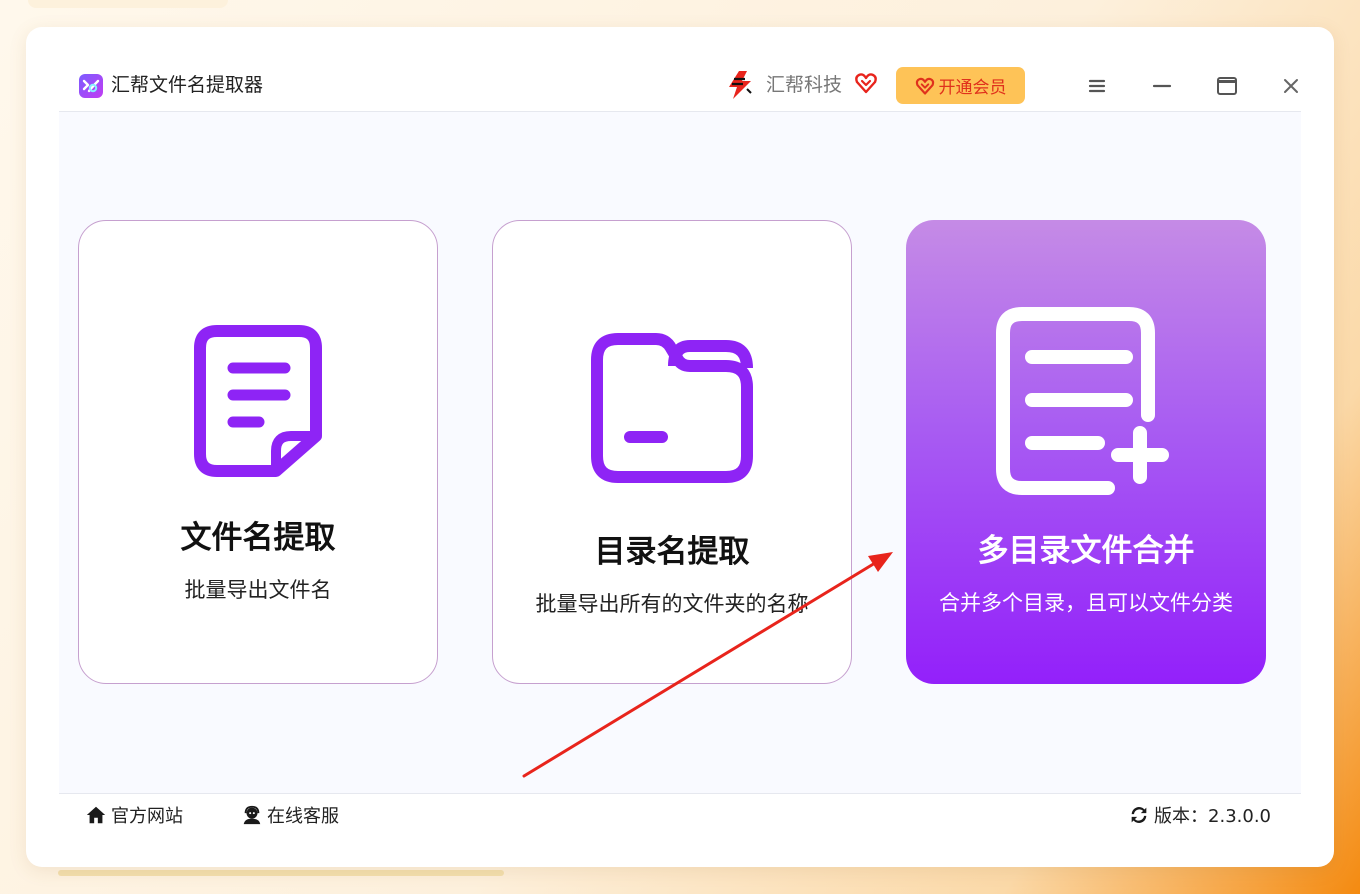 This screenshot has height=894, width=1360. Describe the element at coordinates (91, 86) in the screenshot. I see `app-logo-icon` at that location.